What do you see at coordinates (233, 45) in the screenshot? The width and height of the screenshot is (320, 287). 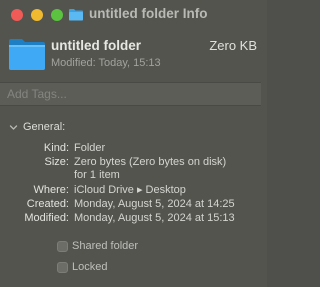 I see `file-size: Zero KB` at bounding box center [233, 45].